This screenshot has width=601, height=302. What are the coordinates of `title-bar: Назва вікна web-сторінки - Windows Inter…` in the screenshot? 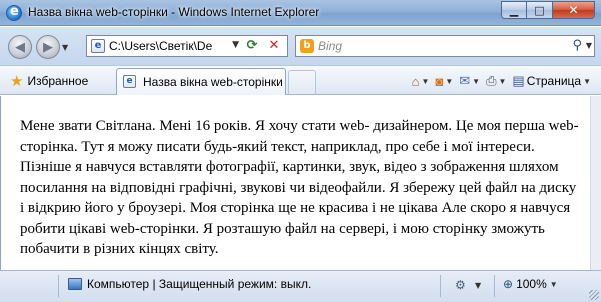 It's located at (300, 13).